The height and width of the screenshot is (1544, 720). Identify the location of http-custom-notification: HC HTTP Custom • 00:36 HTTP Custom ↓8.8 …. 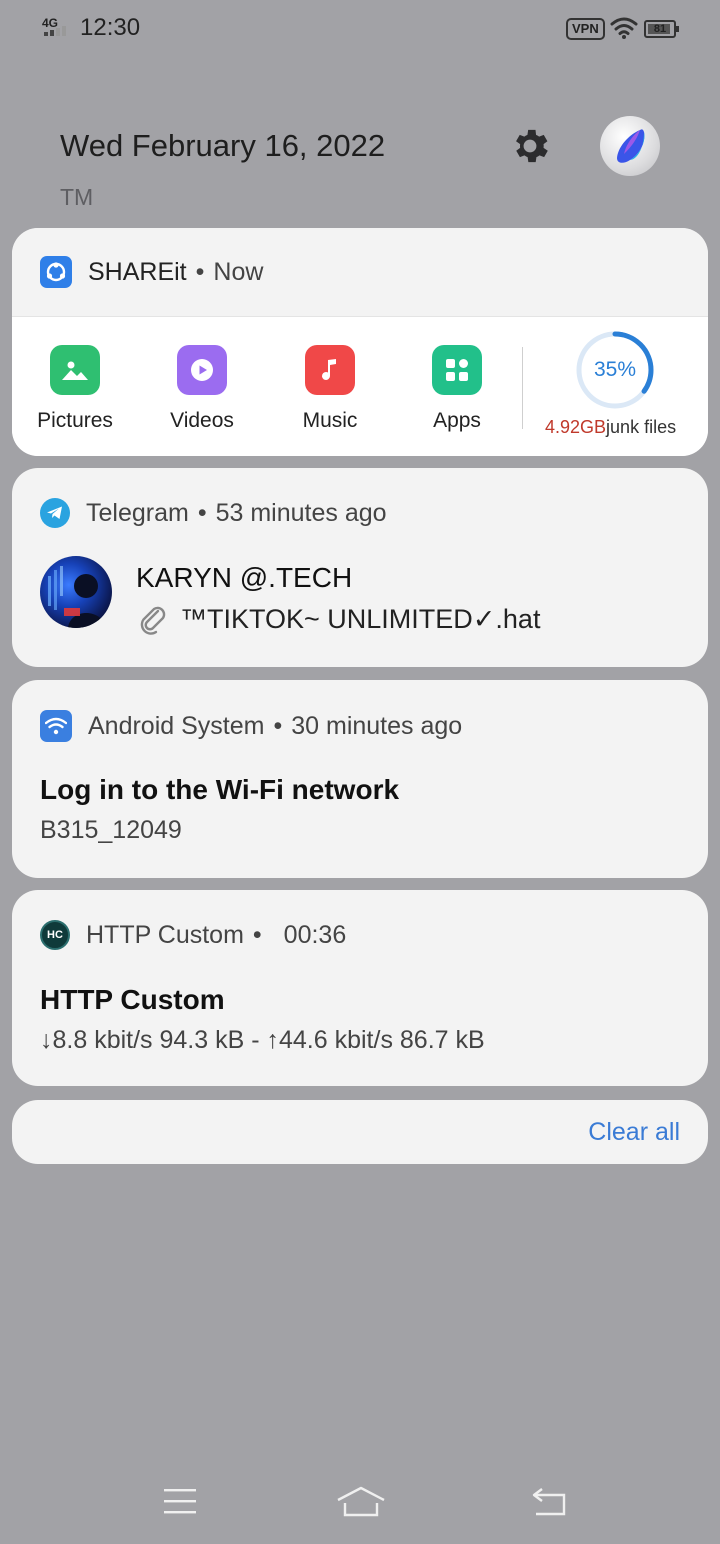
(360, 988).